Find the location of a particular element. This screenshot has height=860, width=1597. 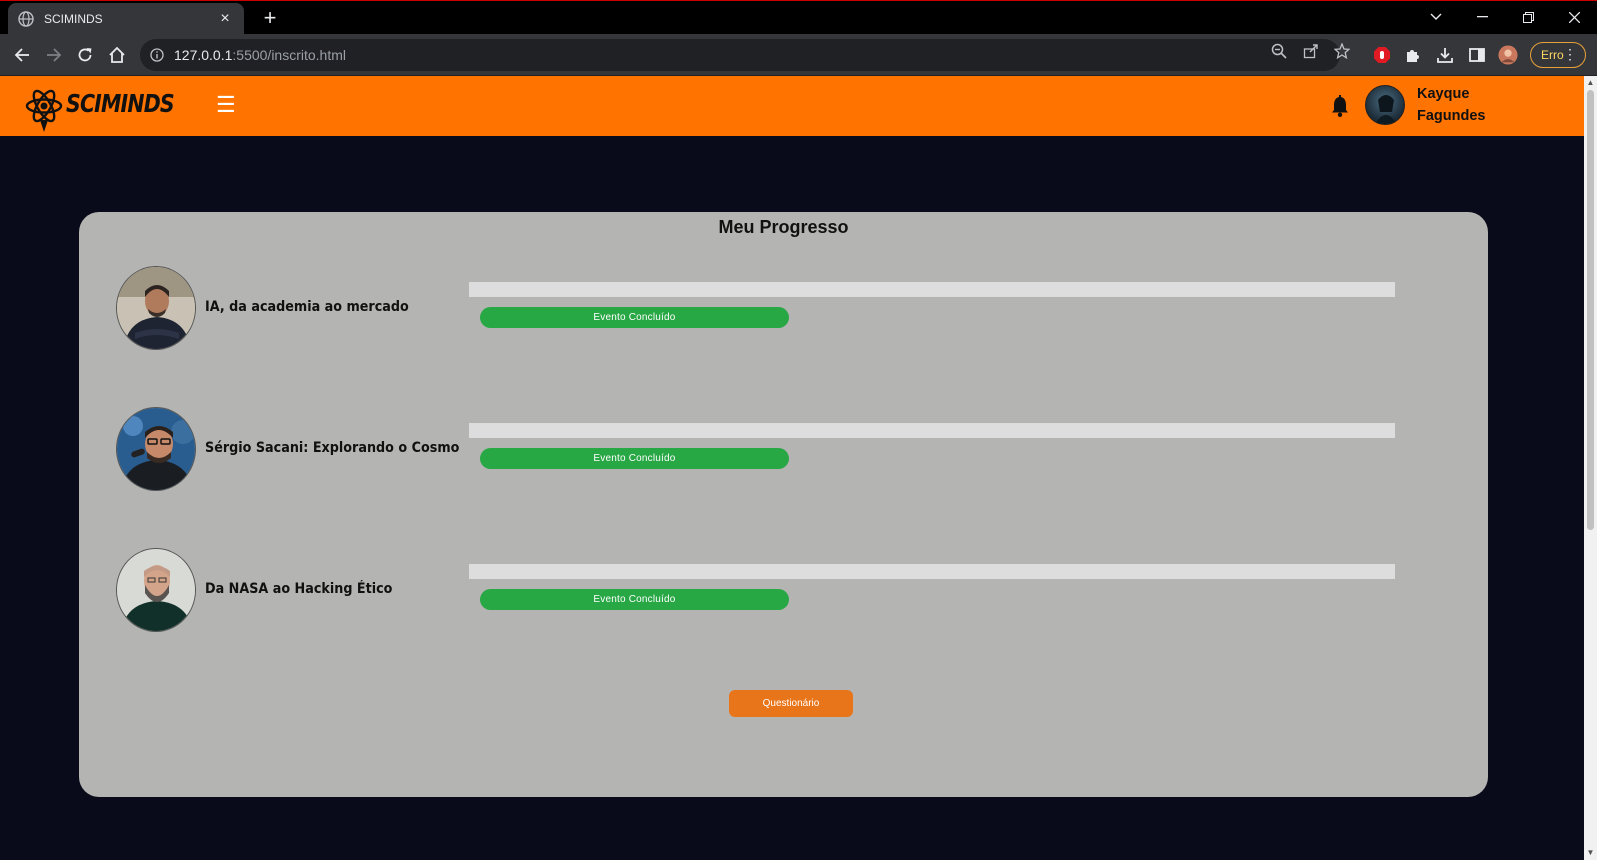

scrollbar-thumb is located at coordinates (1590, 310).